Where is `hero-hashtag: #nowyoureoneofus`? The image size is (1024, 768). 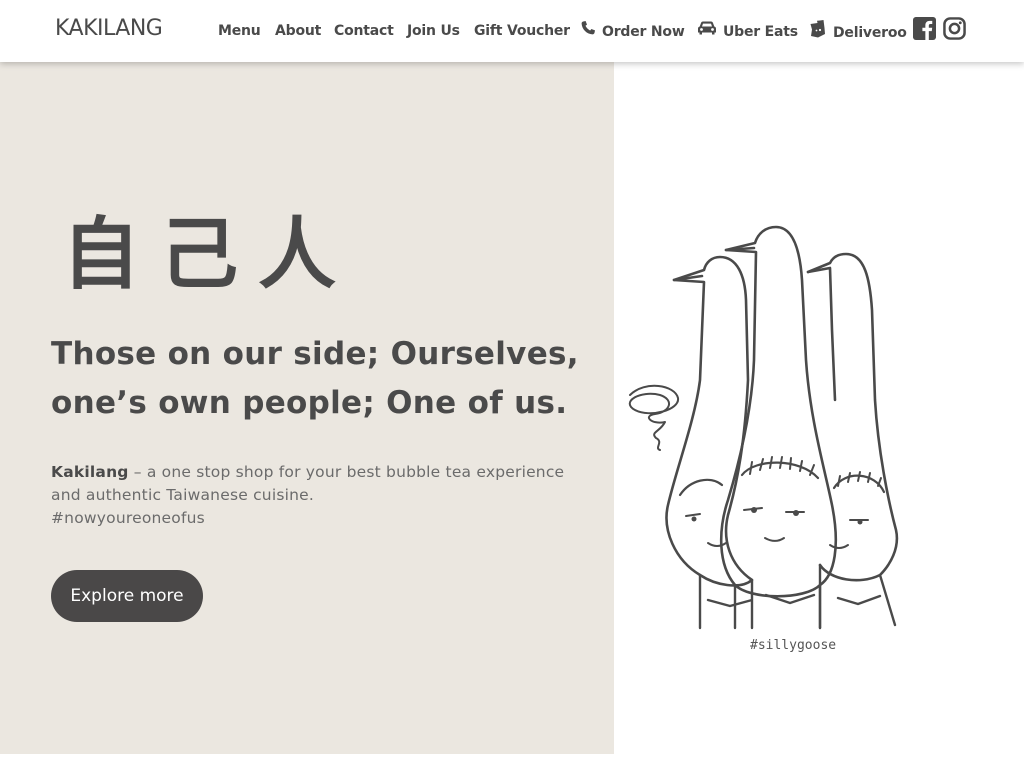
hero-hashtag: #nowyoureoneofus is located at coordinates (128, 518).